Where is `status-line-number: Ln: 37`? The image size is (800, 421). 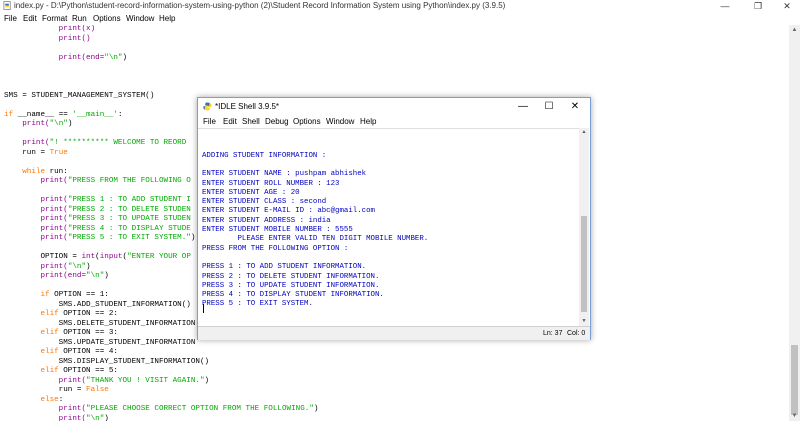 status-line-number: Ln: 37 is located at coordinates (553, 333).